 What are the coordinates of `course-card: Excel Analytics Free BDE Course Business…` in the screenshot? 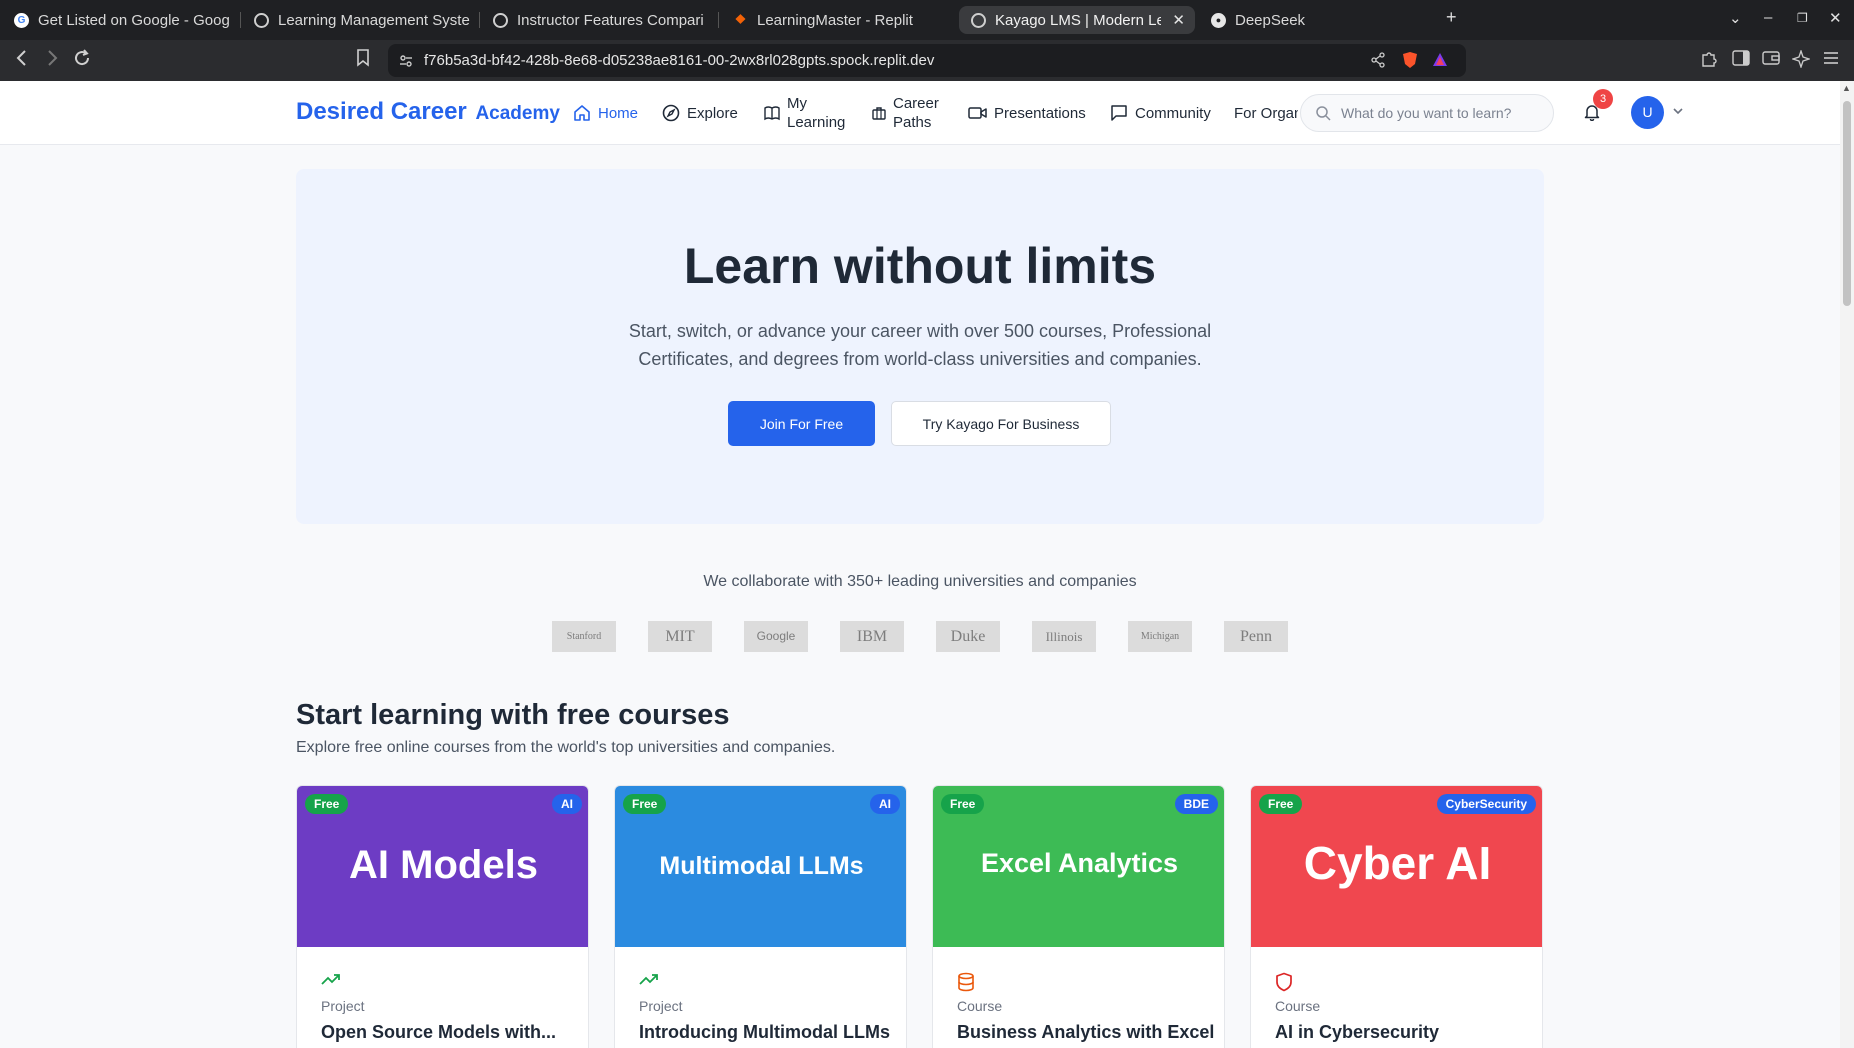 It's located at (1078, 916).